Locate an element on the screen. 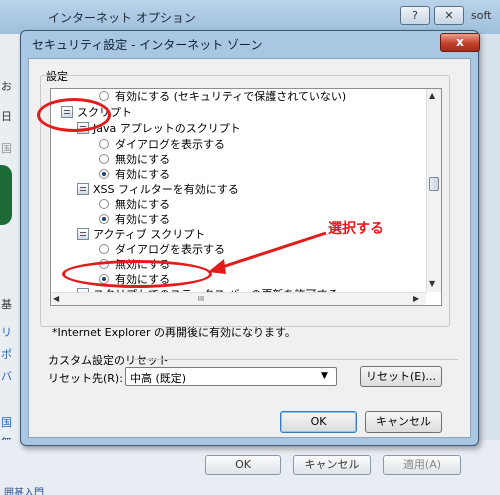 This screenshot has height=495, width=500. annotation-text: 選択する is located at coordinates (356, 229).